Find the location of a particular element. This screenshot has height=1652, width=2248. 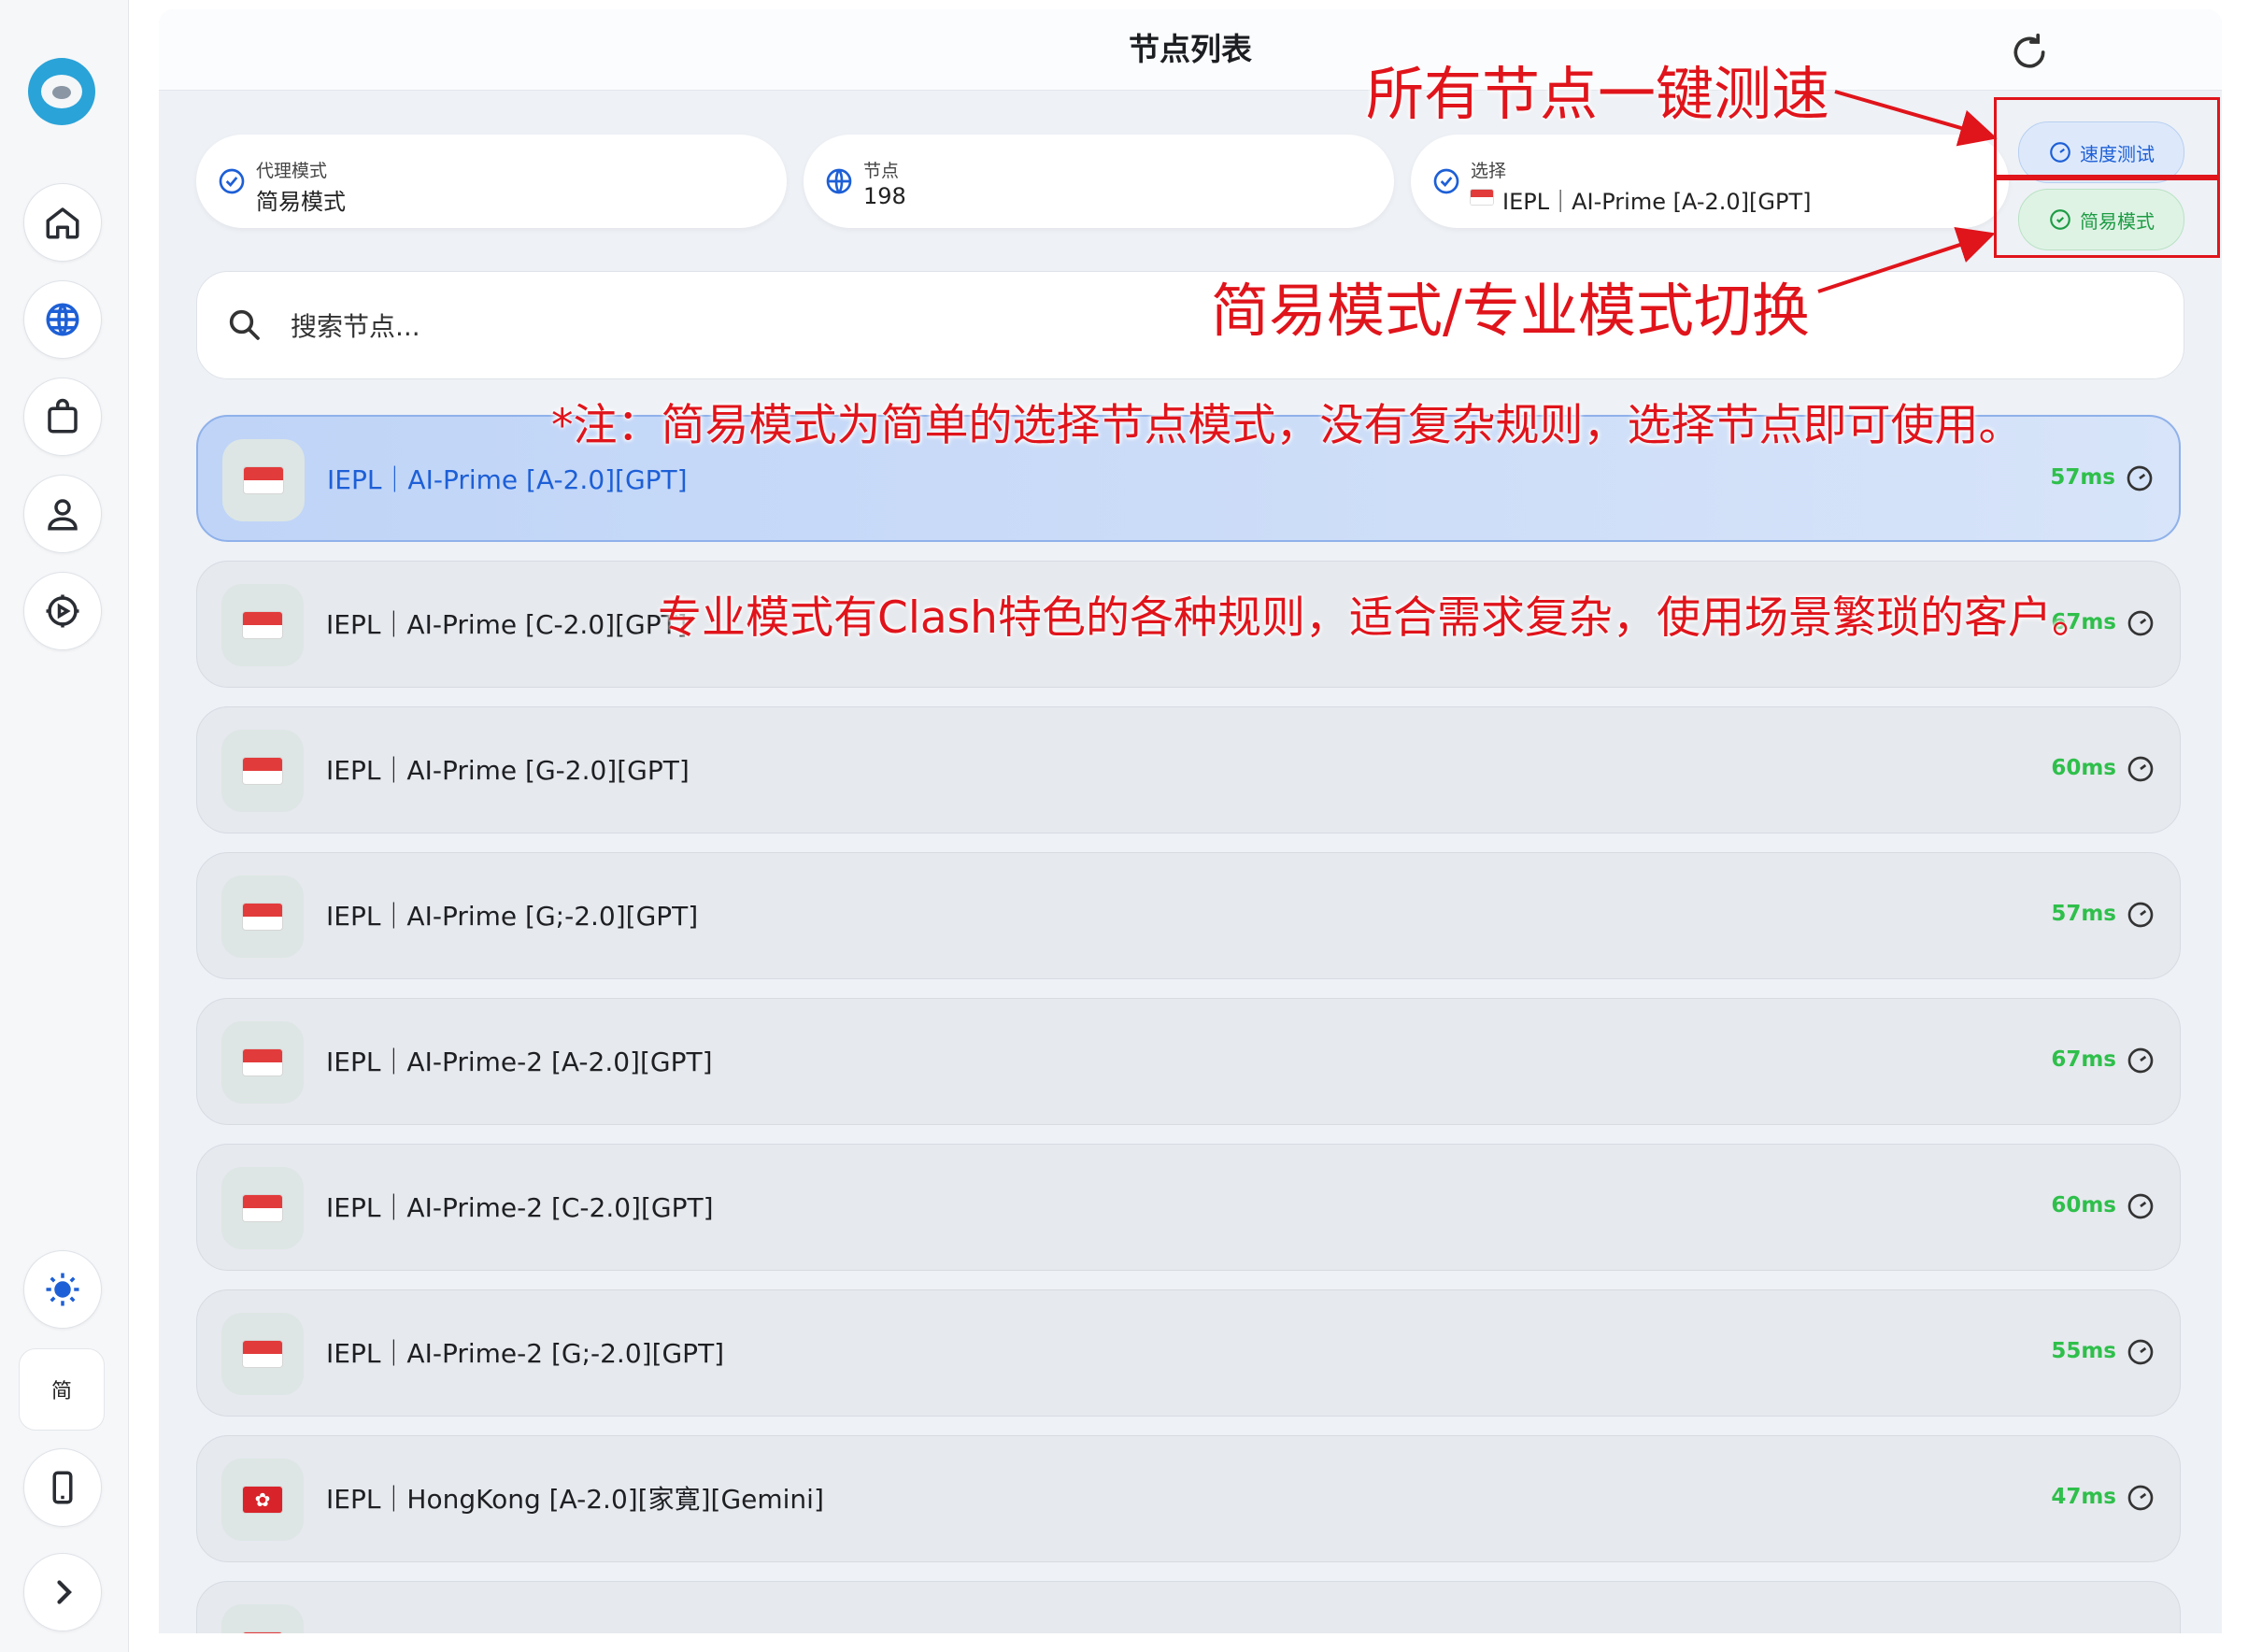

node-row is located at coordinates (1188, 1607).